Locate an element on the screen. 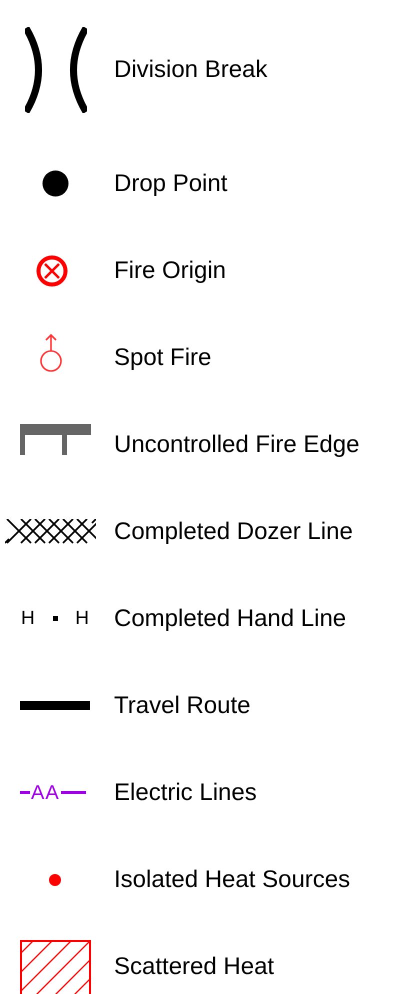 The height and width of the screenshot is (994, 410). legend-label: Drop Point is located at coordinates (171, 184).